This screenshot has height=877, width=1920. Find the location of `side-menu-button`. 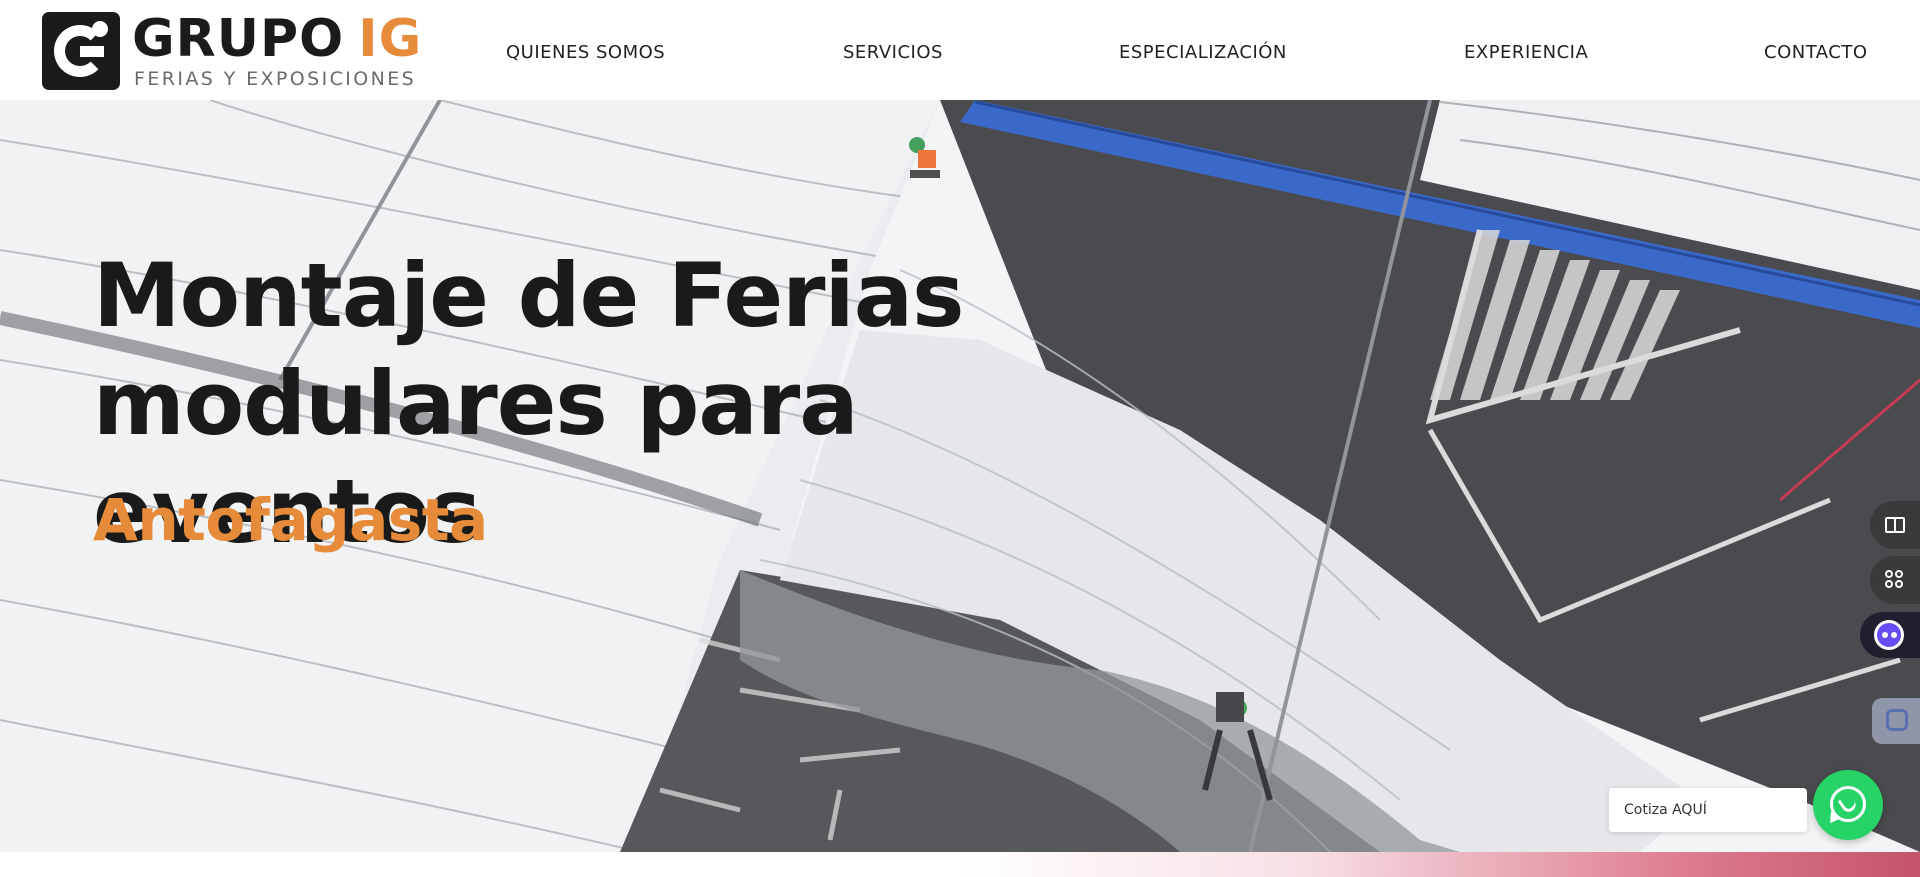

side-menu-button is located at coordinates (1895, 580).